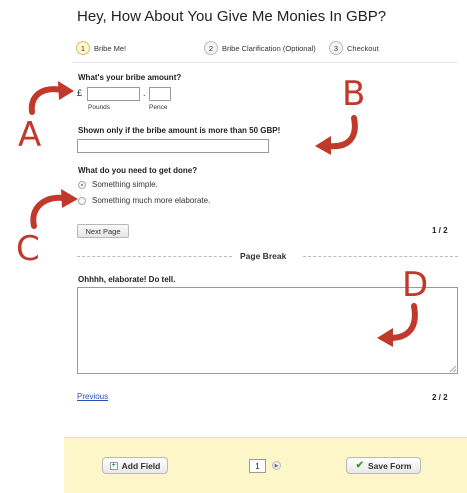  I want to click on add-field-label: Add Field, so click(141, 465).